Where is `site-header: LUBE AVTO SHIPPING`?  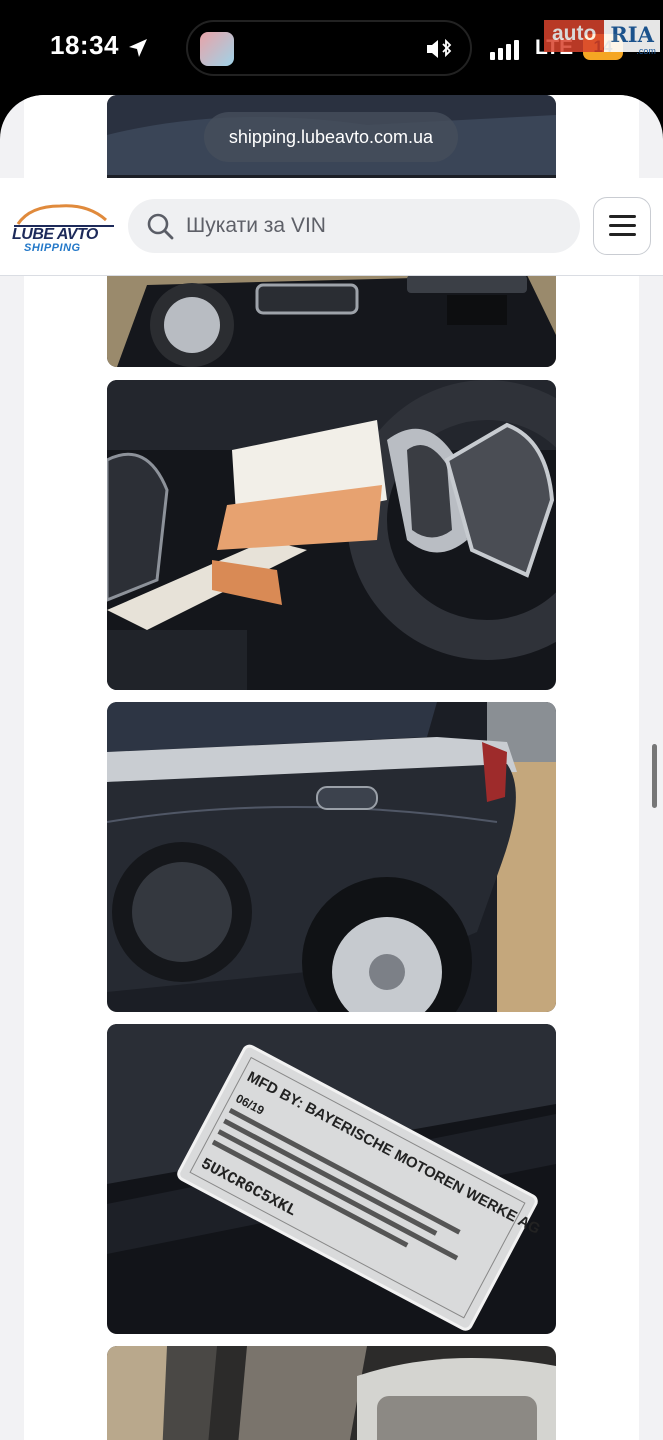
site-header: LUBE AVTO SHIPPING is located at coordinates (331, 227).